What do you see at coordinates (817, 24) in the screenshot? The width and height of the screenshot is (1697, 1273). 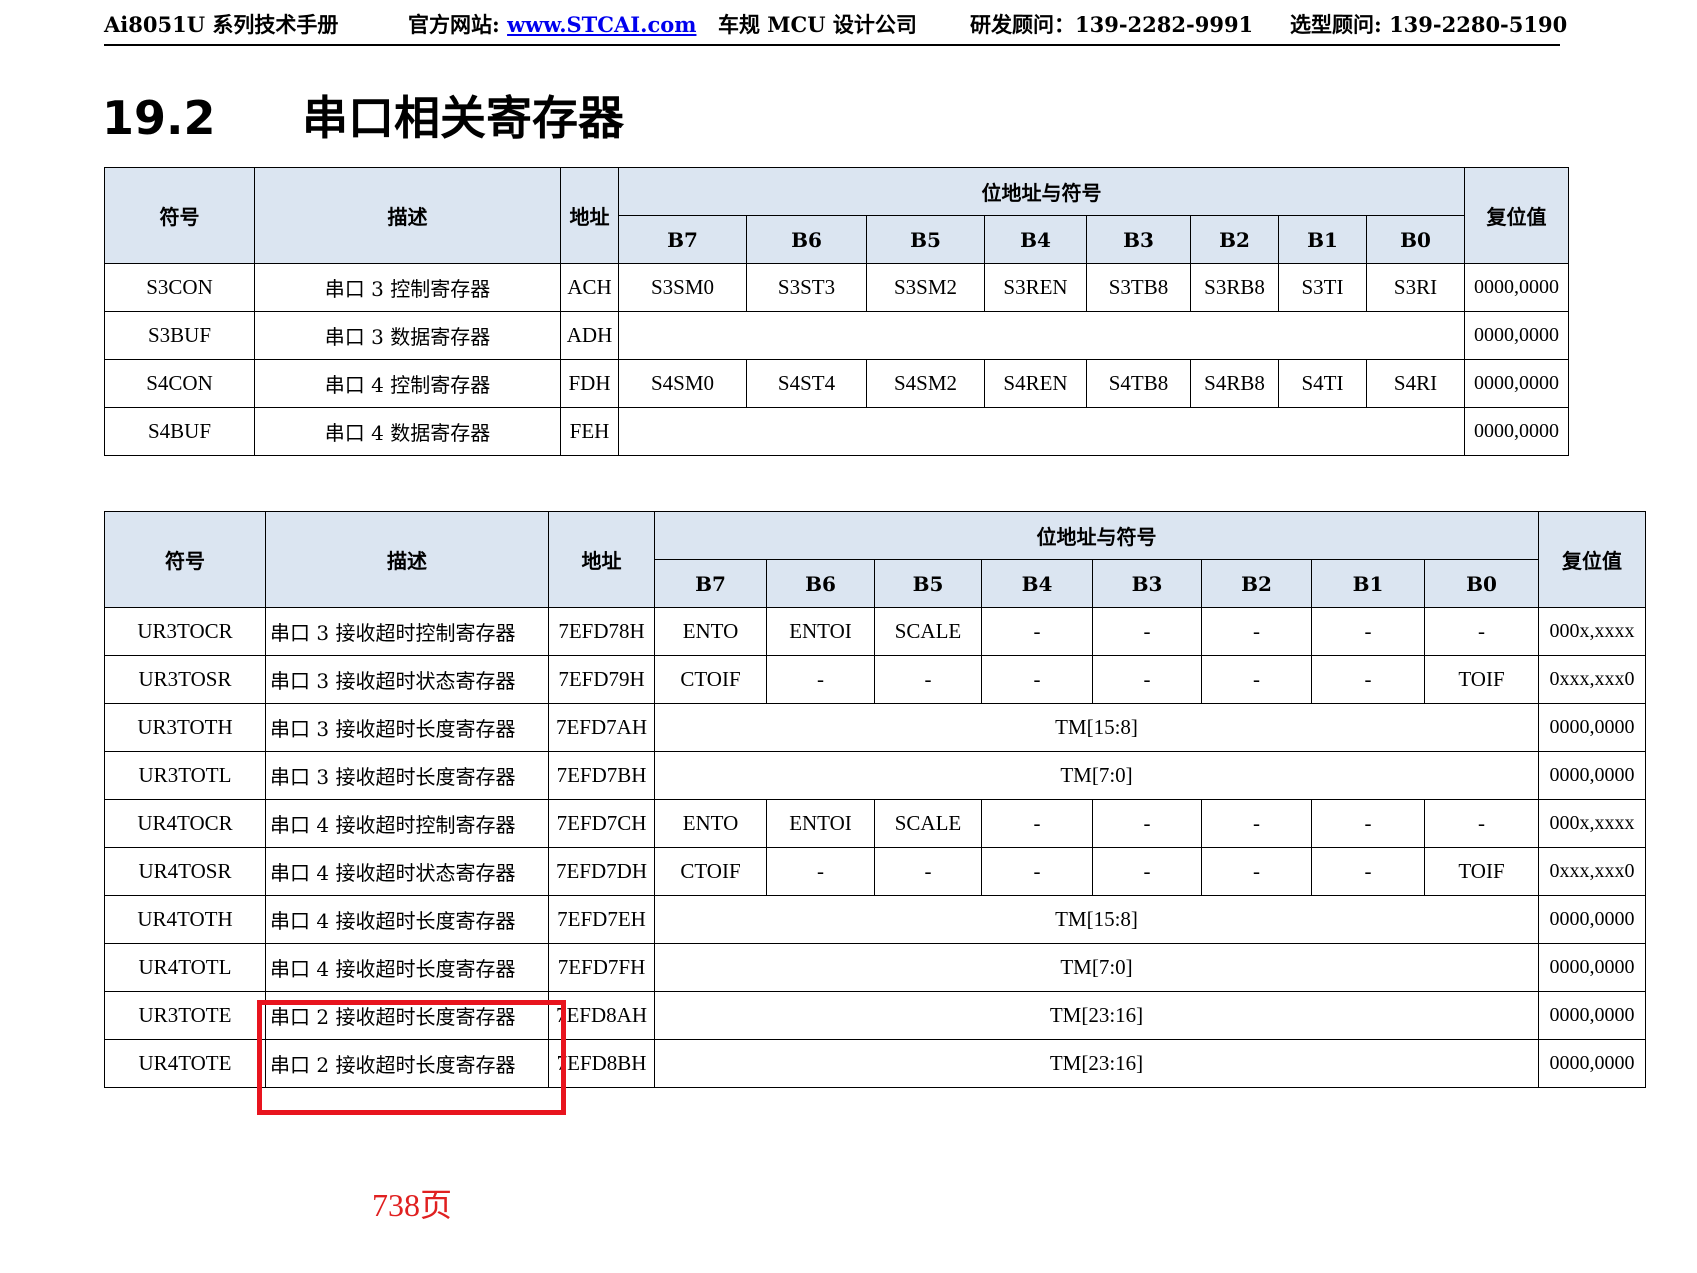 I see `company-tagline: 车规 MCU 设计公司` at bounding box center [817, 24].